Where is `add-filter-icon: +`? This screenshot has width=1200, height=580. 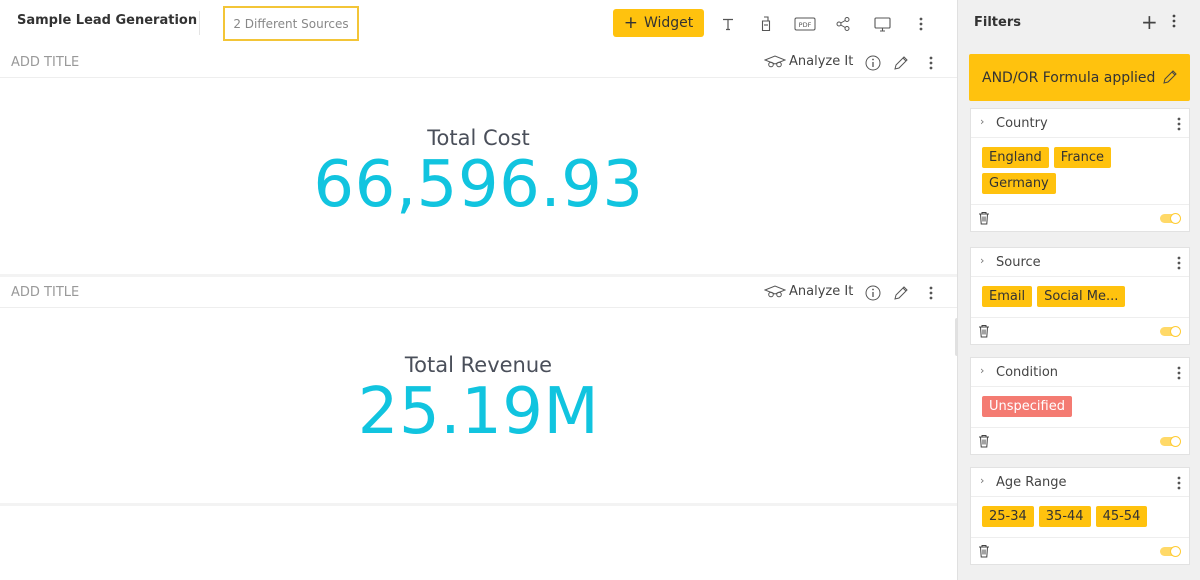
add-filter-icon: + is located at coordinates (1149, 22).